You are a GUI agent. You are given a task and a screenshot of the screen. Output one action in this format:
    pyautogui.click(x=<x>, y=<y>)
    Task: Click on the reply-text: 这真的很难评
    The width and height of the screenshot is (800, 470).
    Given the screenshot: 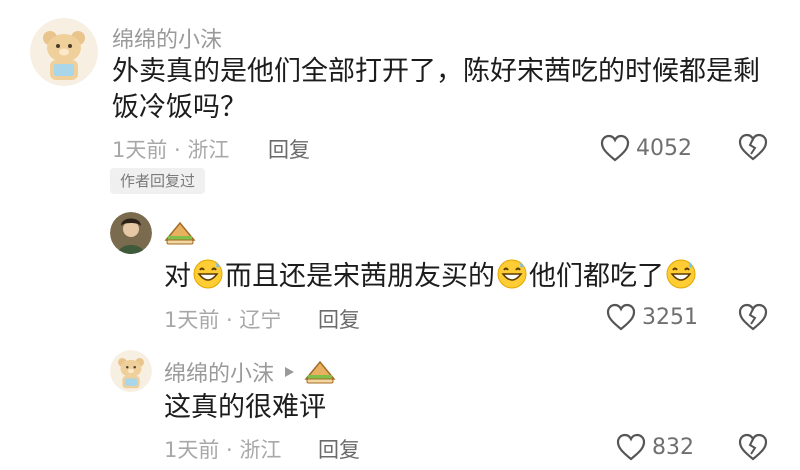 What is the action you would take?
    pyautogui.click(x=245, y=407)
    